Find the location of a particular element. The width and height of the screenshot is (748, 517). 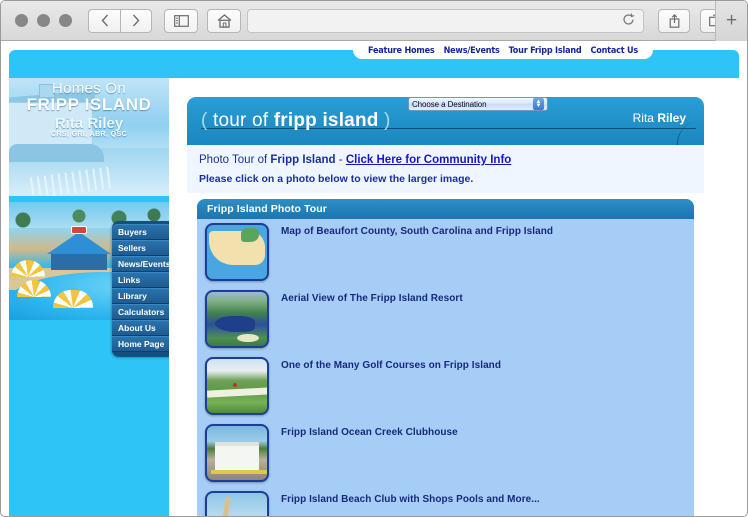

navigation-buttons is located at coordinates (120, 20).